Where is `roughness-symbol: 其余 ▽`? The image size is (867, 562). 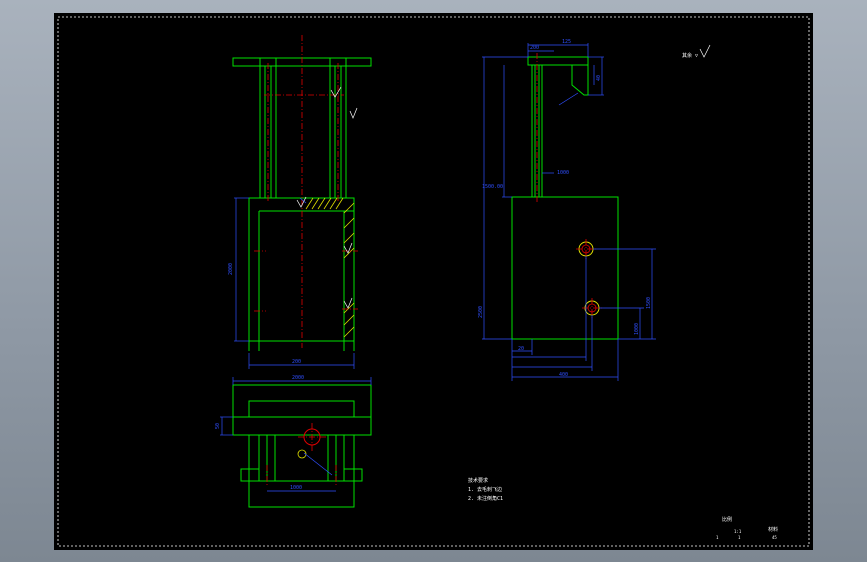
roughness-symbol: 其余 ▽ is located at coordinates (696, 51).